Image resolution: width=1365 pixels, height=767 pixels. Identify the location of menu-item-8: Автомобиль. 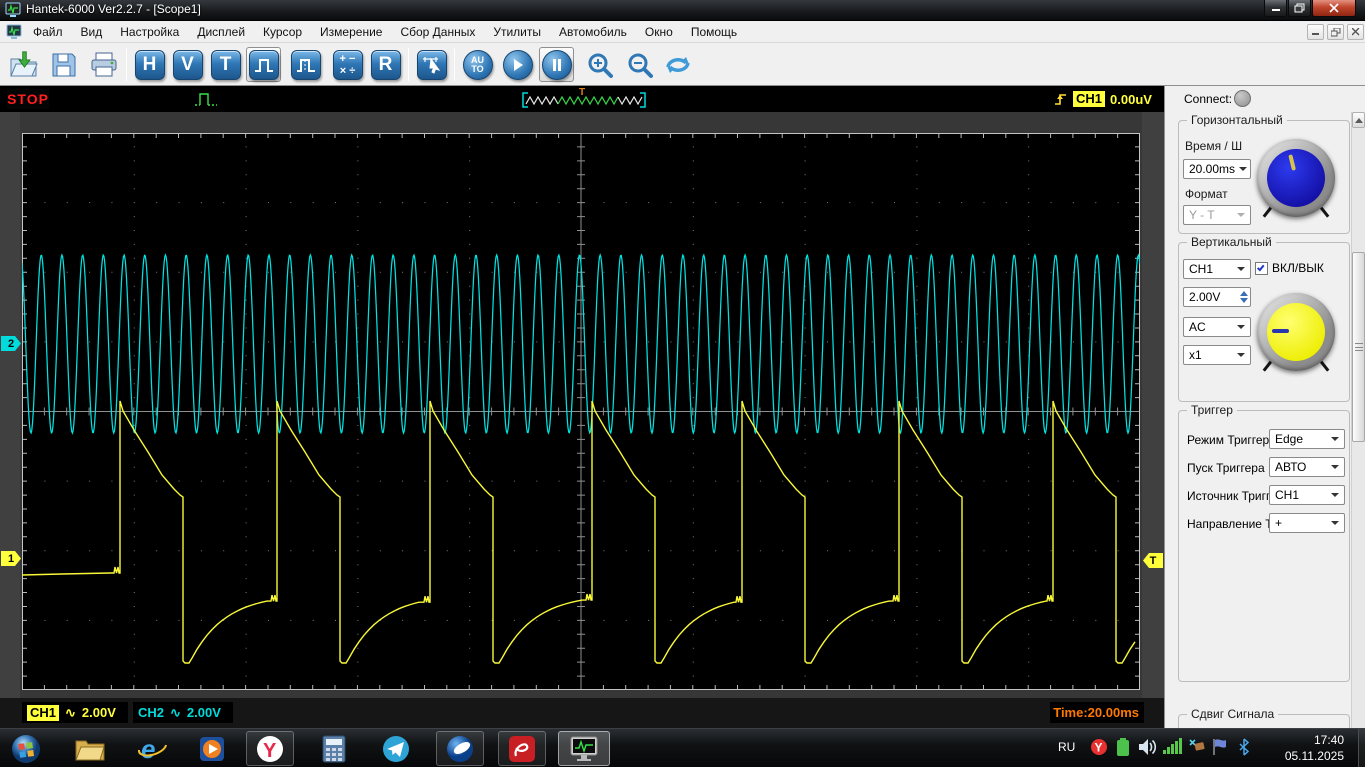
(593, 32).